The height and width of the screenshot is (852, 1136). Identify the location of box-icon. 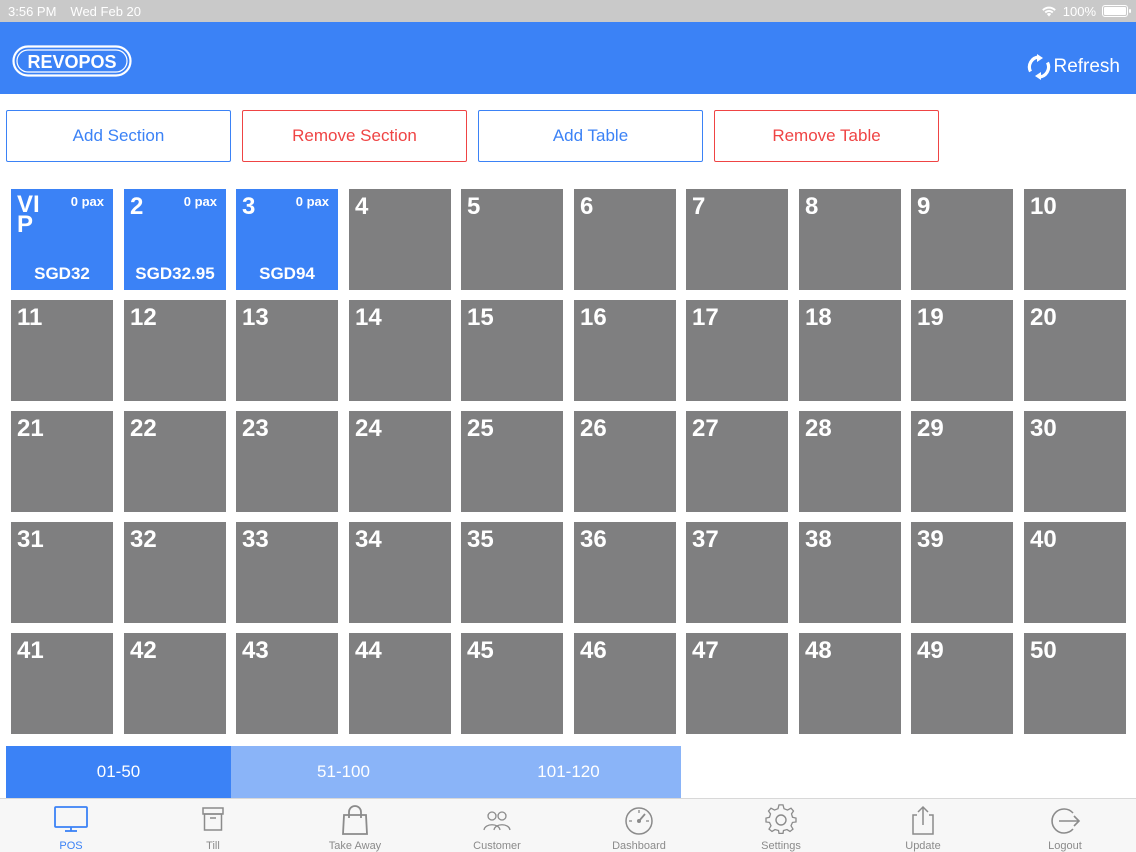
(213, 819).